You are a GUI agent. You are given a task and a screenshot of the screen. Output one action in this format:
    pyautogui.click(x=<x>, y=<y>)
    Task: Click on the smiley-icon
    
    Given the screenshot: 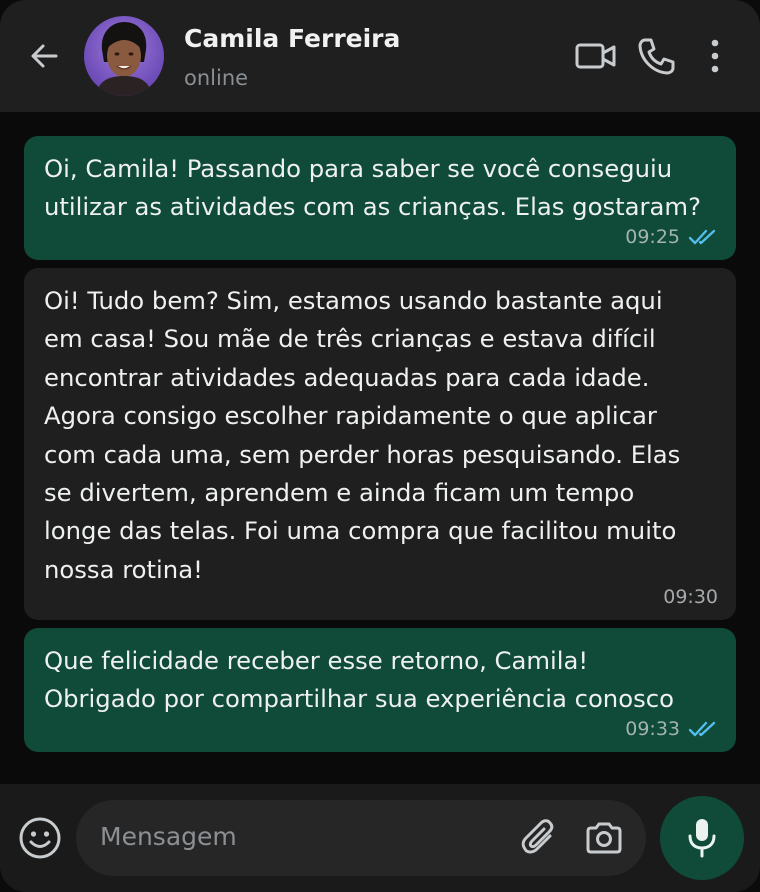 What is the action you would take?
    pyautogui.click(x=40, y=838)
    